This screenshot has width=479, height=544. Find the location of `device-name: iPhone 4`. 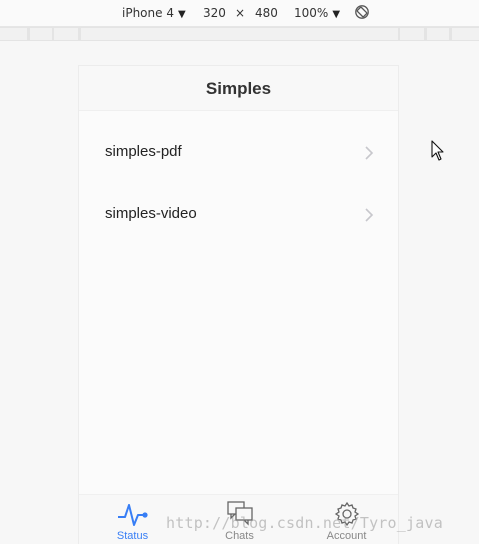

device-name: iPhone 4 is located at coordinates (148, 13).